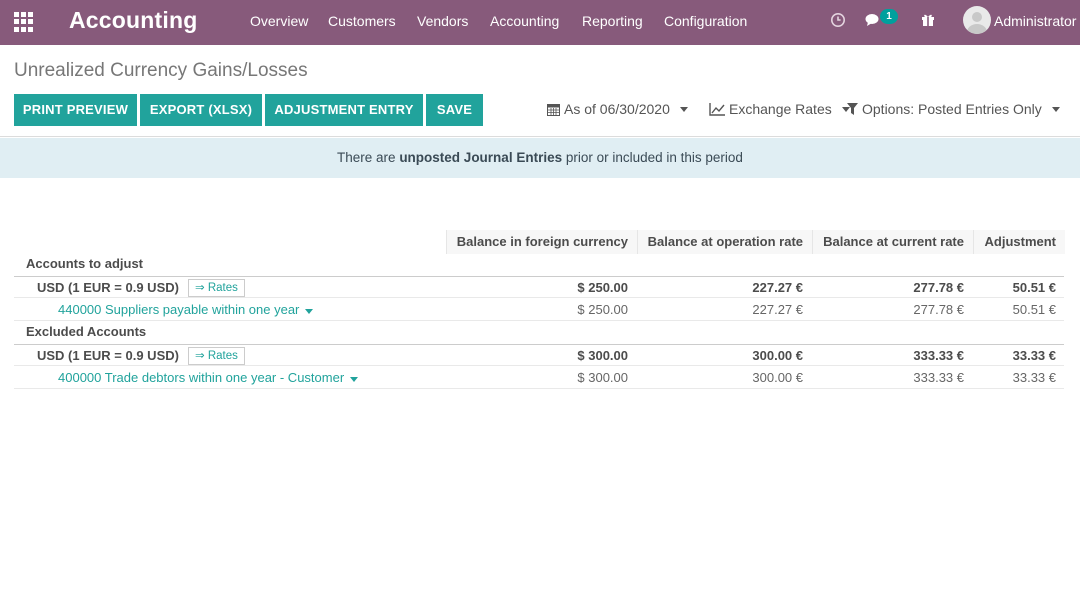  I want to click on value-current-rate: 277.78 €, so click(938, 309).